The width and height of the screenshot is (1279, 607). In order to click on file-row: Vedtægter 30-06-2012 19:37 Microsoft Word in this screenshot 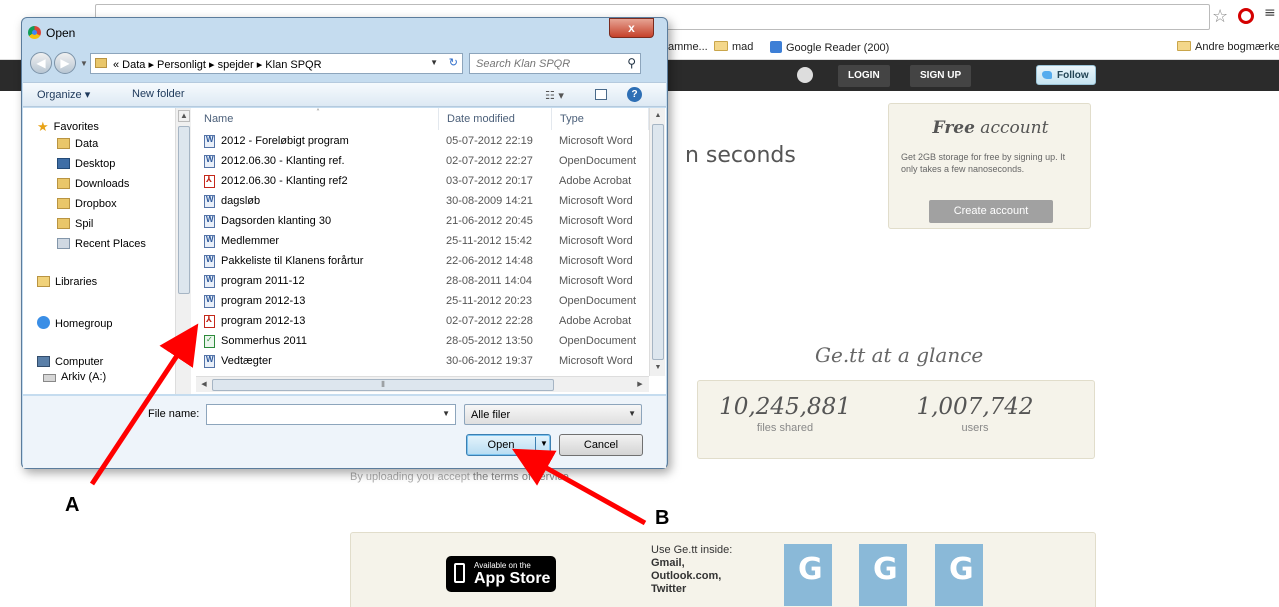, I will do `click(421, 362)`.